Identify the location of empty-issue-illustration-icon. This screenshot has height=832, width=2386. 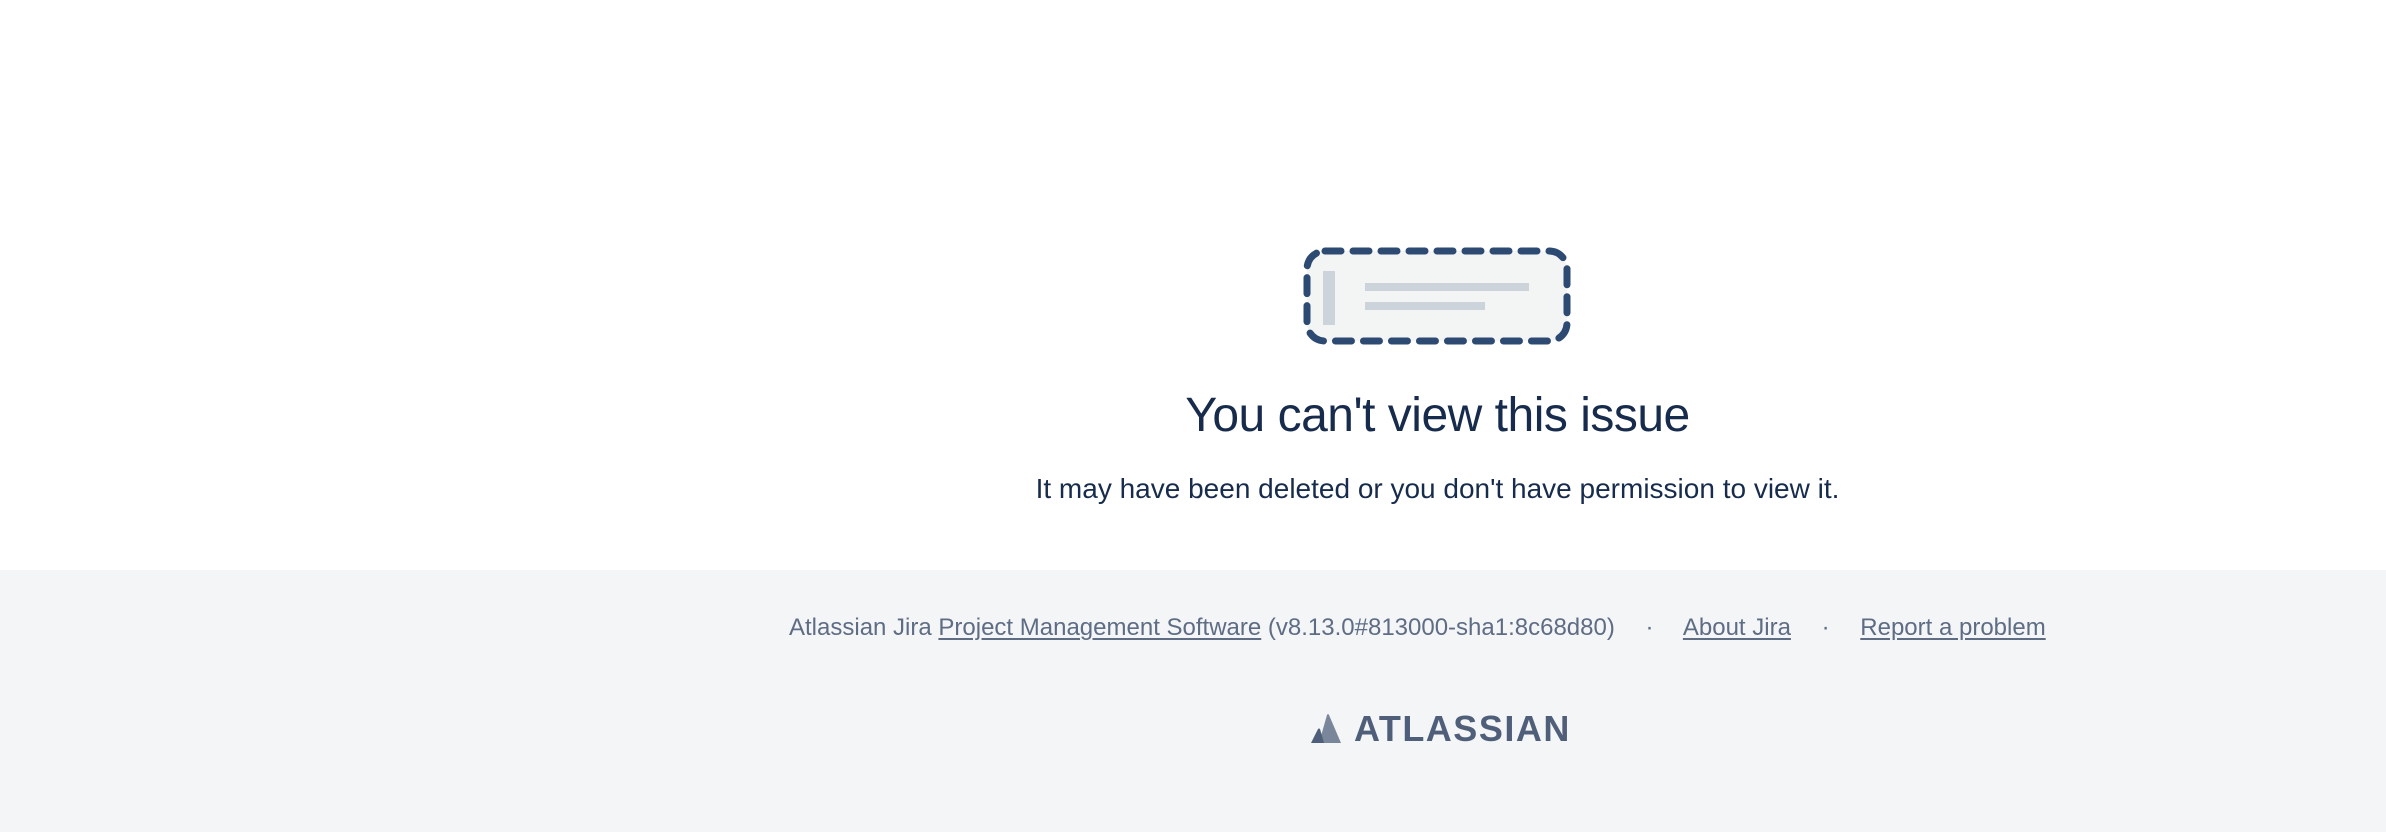
(1437, 296).